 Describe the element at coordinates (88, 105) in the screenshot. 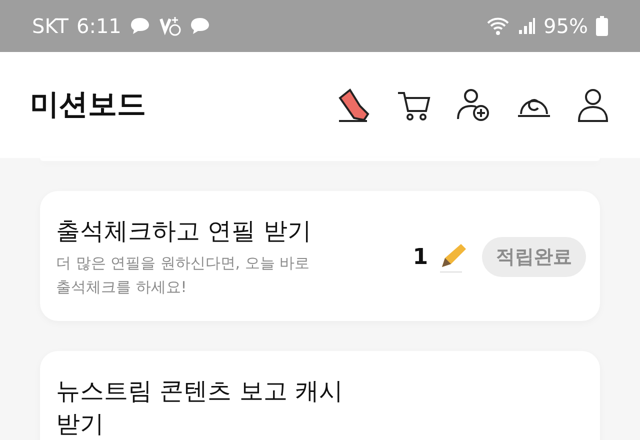

I see `page-title: 미션보드` at that location.